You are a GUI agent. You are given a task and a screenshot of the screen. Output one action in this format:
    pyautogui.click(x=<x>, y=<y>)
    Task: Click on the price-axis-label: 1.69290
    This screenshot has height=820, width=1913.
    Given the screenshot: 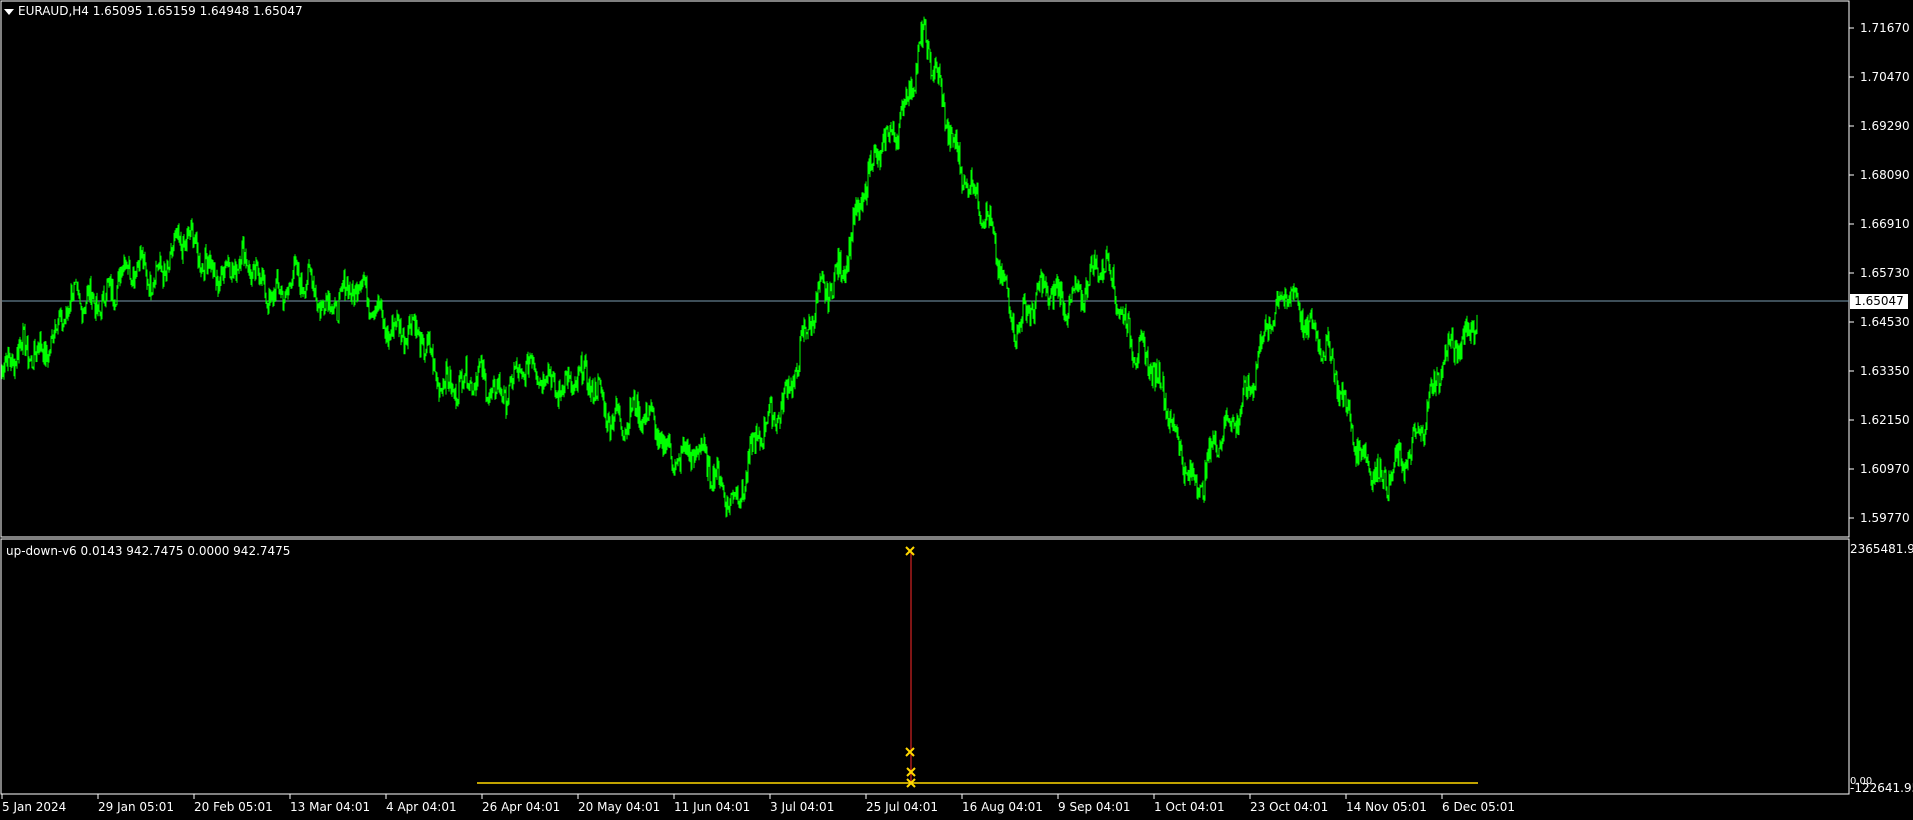 What is the action you would take?
    pyautogui.click(x=1885, y=126)
    